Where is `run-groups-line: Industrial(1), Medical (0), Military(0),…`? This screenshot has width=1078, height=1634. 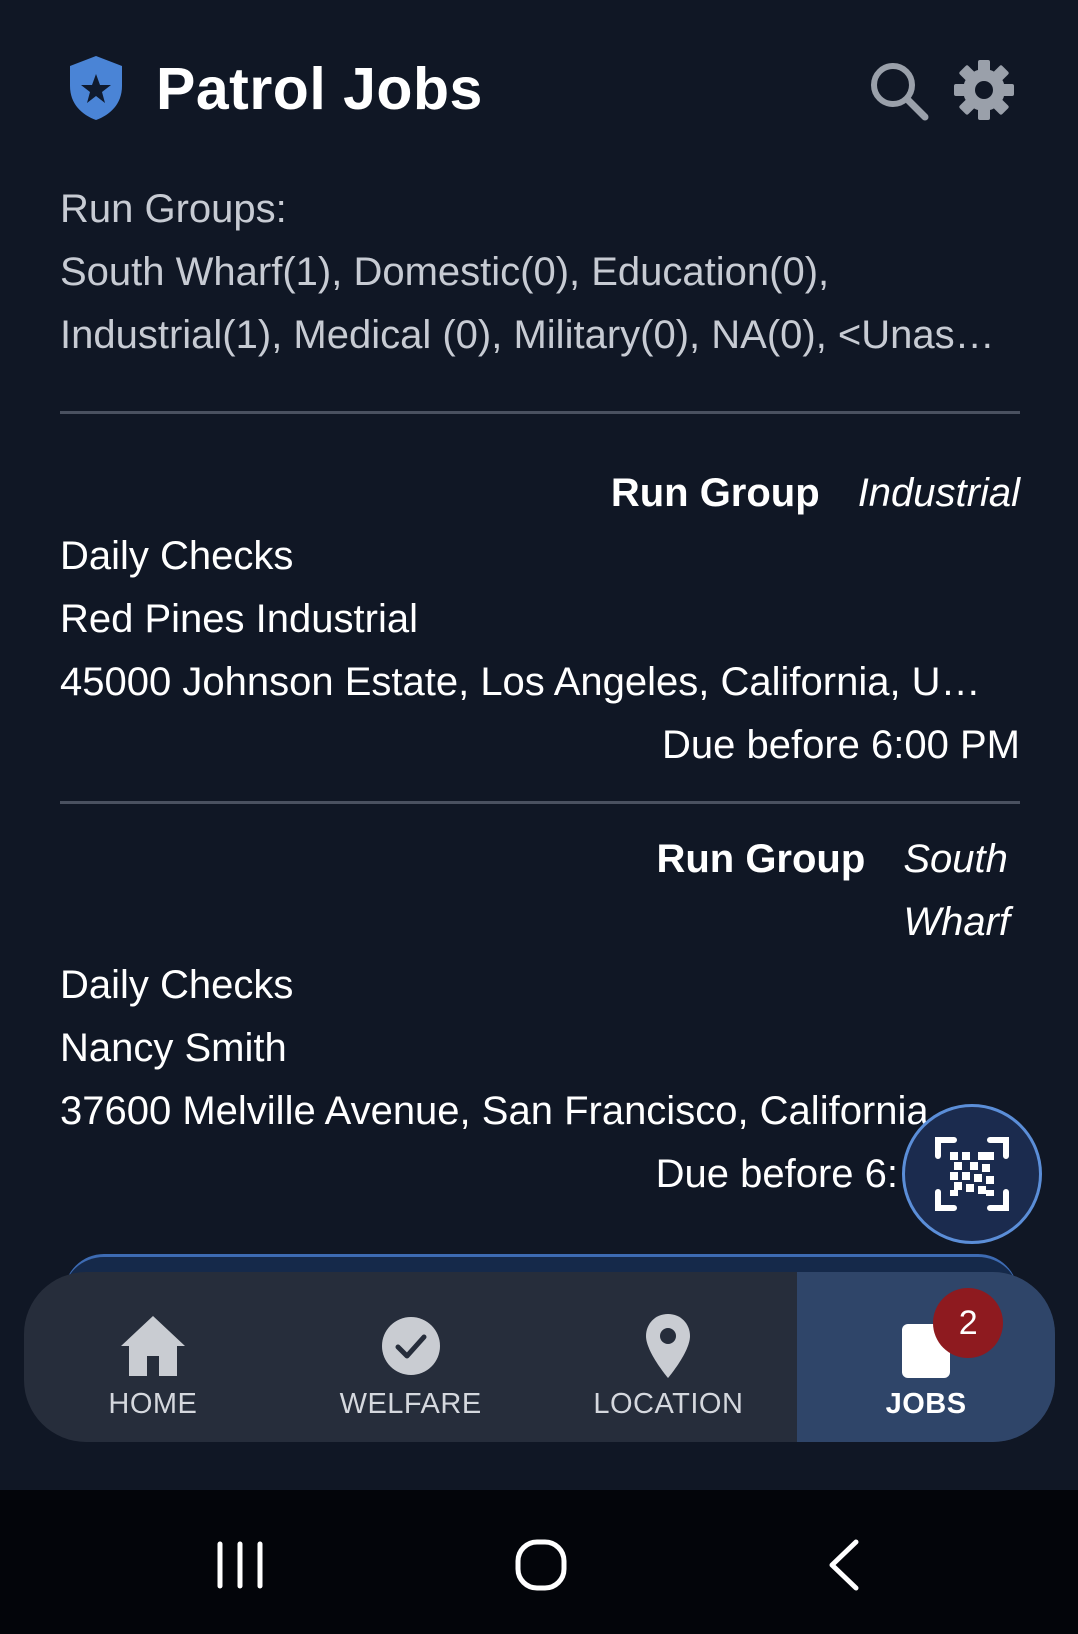 run-groups-line: Industrial(1), Medical (0), Military(0),… is located at coordinates (527, 335).